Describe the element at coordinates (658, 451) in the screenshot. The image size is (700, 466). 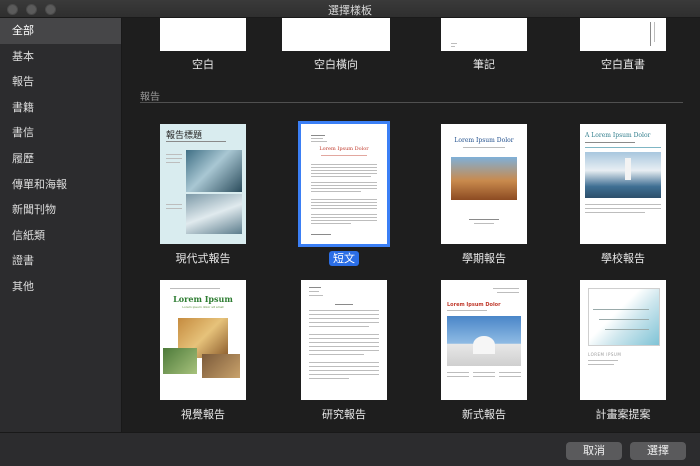
I see `choose-button: 選擇` at that location.